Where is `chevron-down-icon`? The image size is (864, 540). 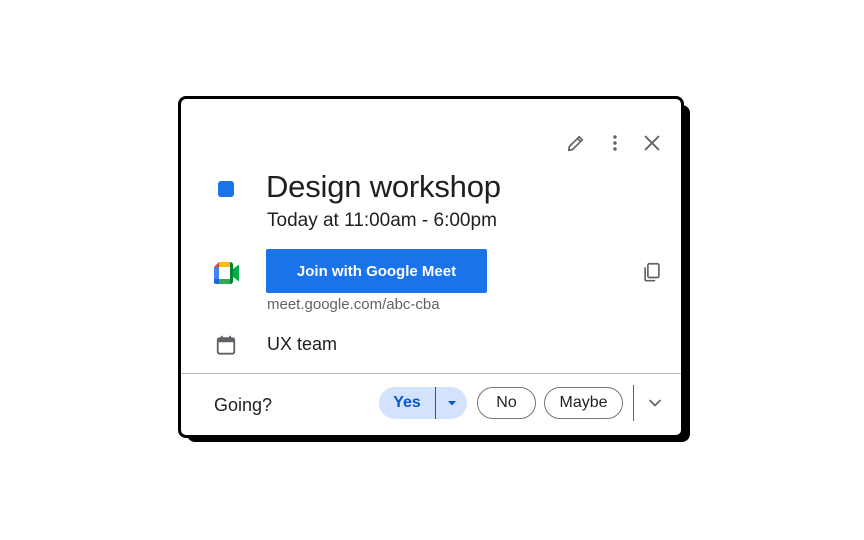 chevron-down-icon is located at coordinates (655, 403).